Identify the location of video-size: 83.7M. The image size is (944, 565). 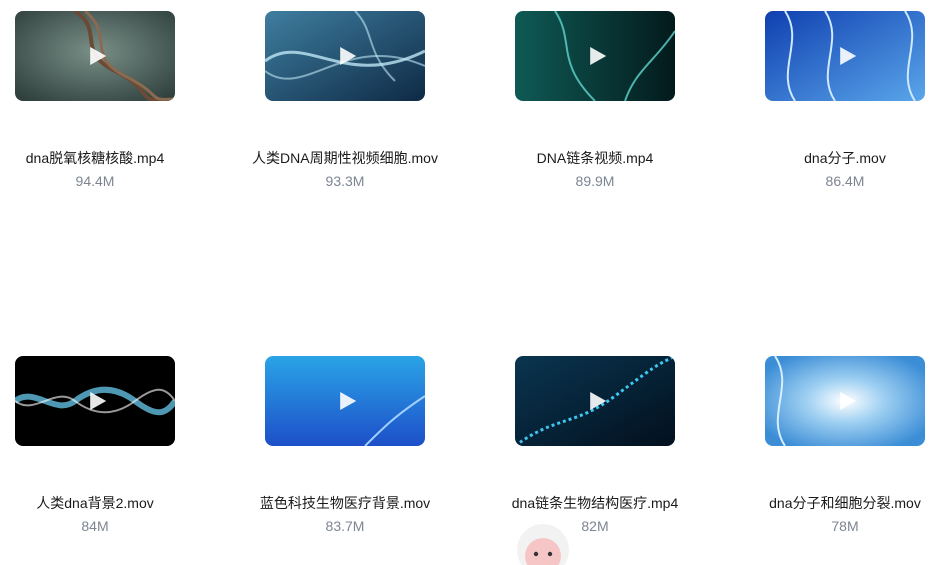
(345, 526).